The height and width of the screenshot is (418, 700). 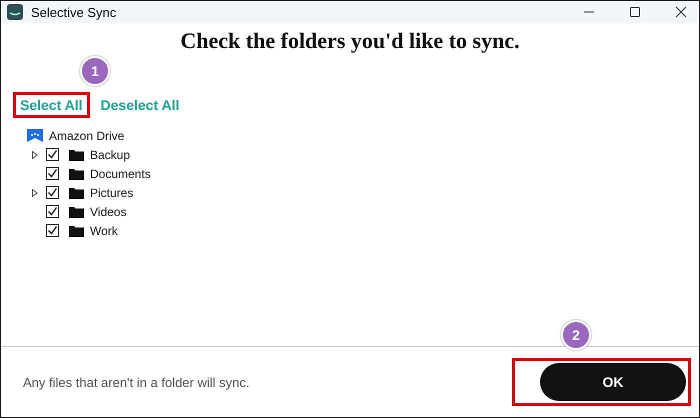 I want to click on ok-button: OK, so click(x=613, y=382).